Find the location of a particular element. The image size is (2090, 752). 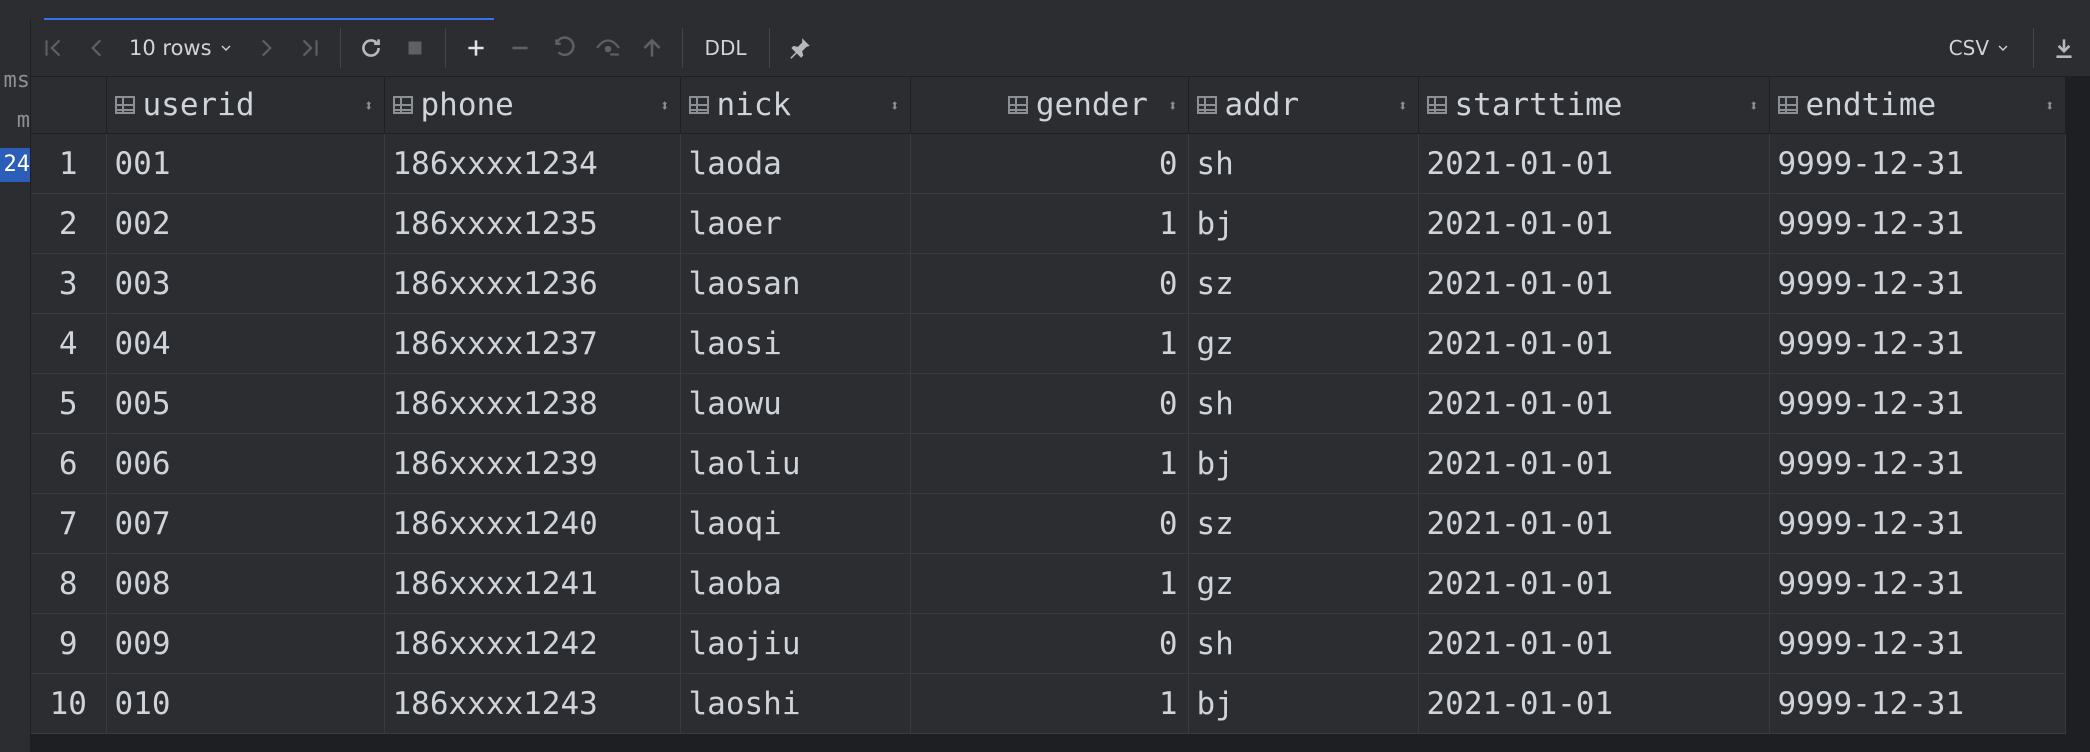

row-number: 10 is located at coordinates (69, 703).